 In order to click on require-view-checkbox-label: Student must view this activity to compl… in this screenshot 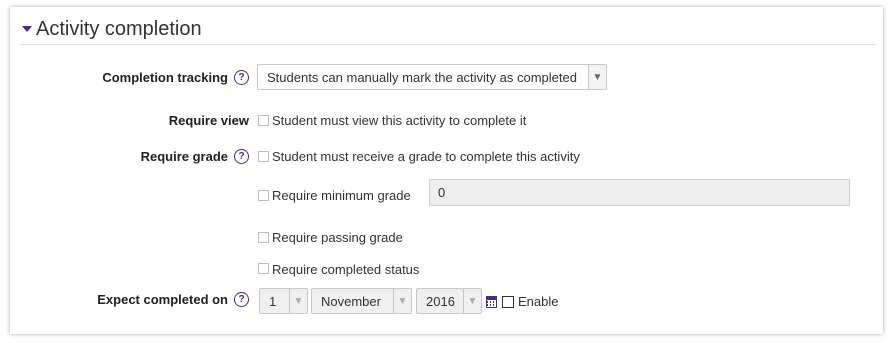, I will do `click(399, 120)`.